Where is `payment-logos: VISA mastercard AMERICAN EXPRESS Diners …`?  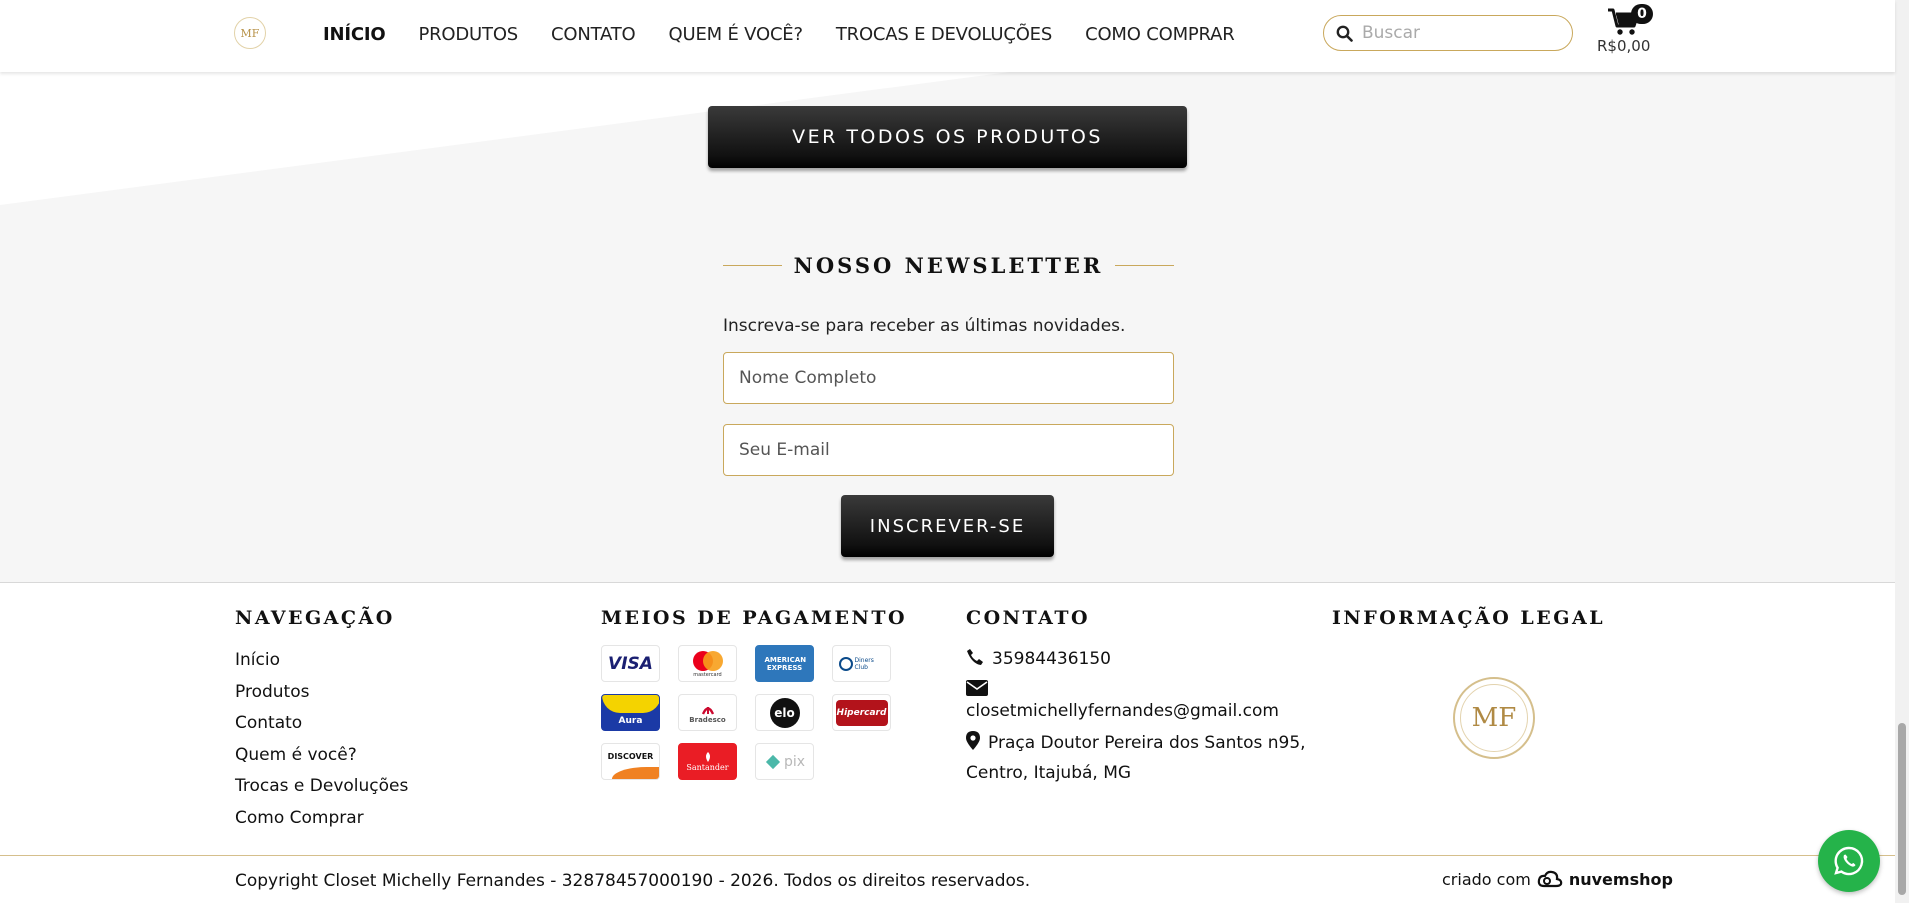 payment-logos: VISA mastercard AMERICAN EXPRESS Diners … is located at coordinates (754, 712).